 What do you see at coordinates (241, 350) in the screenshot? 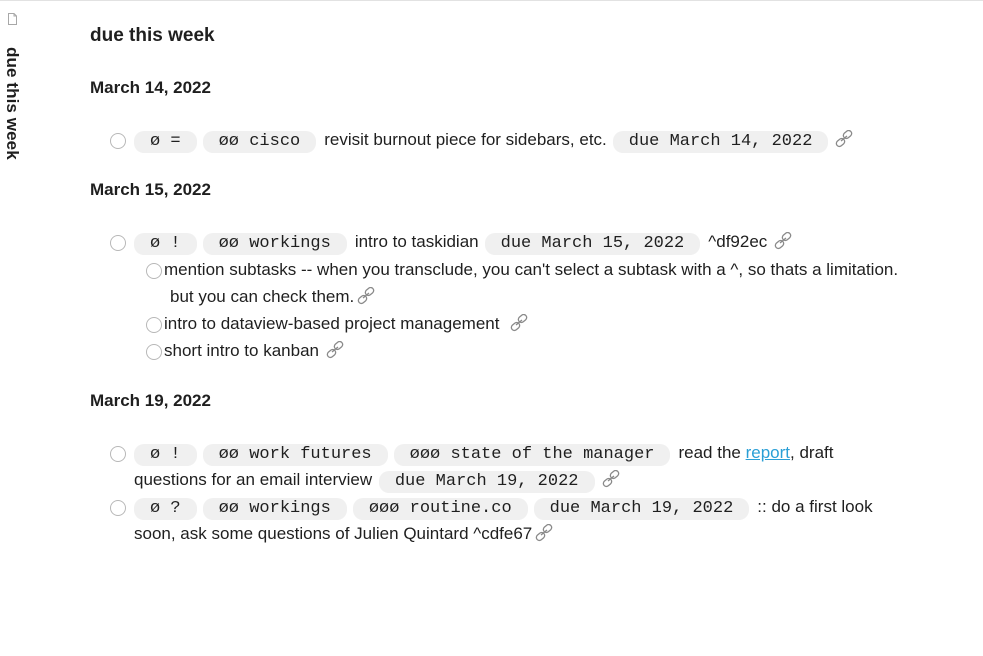
I see `subtask-text: short intro to kanban` at bounding box center [241, 350].